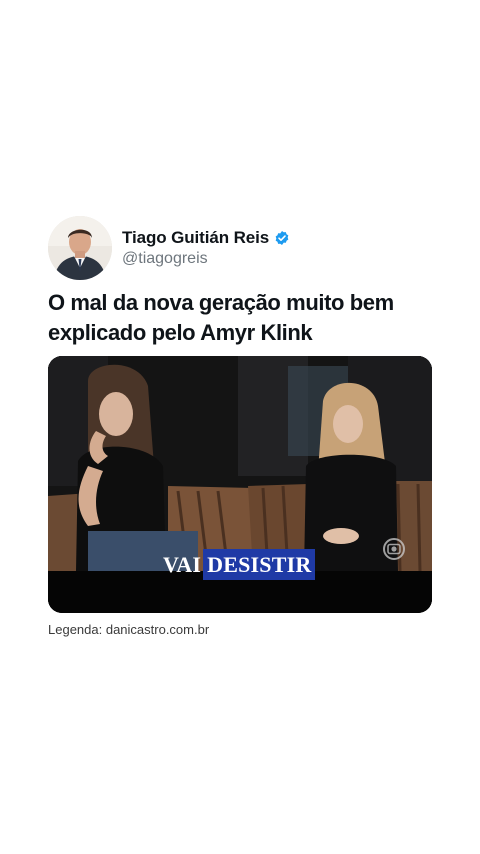 The image size is (480, 854). What do you see at coordinates (182, 564) in the screenshot?
I see `caption-word-vai: VAI` at bounding box center [182, 564].